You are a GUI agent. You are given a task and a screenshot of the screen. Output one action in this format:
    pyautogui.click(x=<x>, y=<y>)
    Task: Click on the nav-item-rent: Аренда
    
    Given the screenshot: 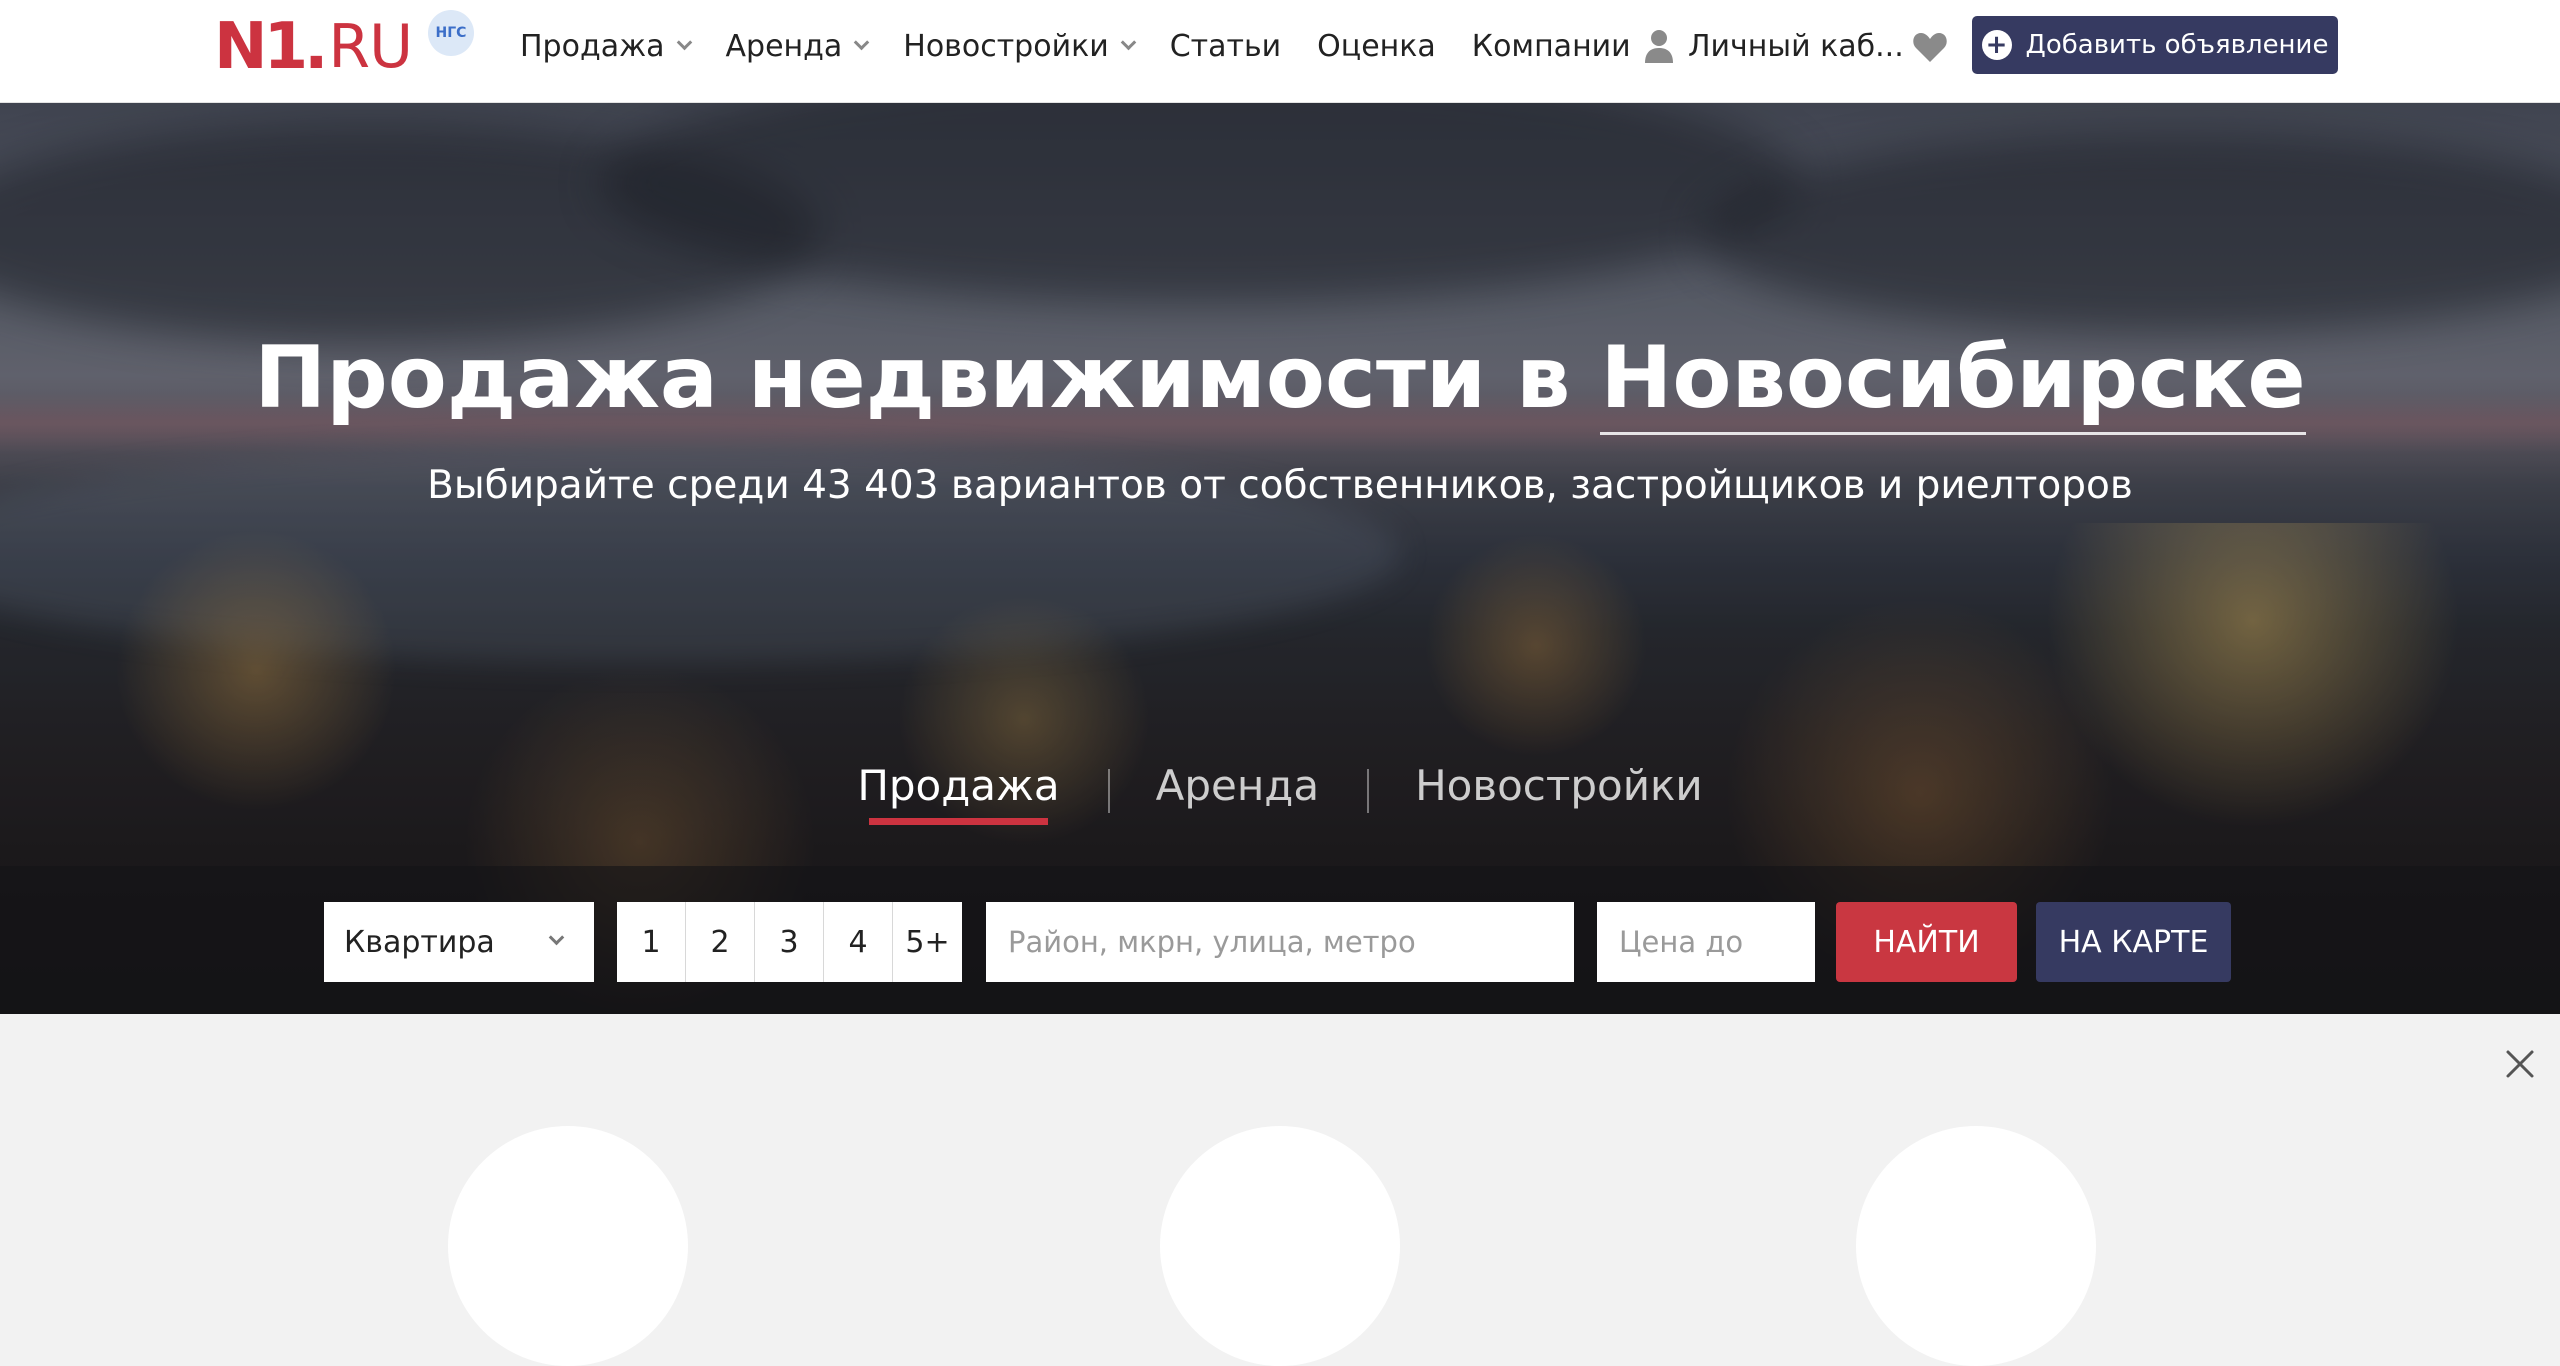 What is the action you would take?
    pyautogui.click(x=797, y=46)
    